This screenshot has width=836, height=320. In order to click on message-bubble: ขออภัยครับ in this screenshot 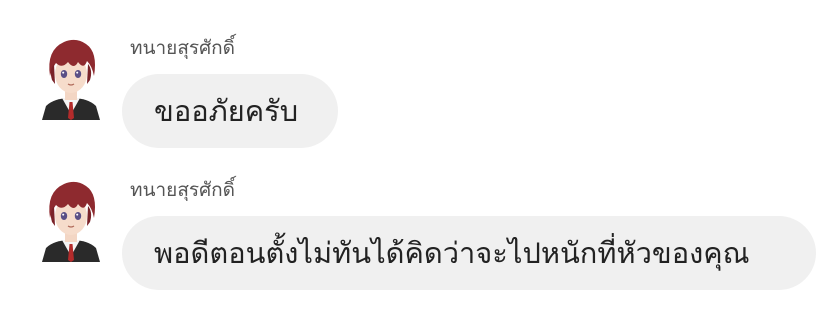, I will do `click(230, 111)`.